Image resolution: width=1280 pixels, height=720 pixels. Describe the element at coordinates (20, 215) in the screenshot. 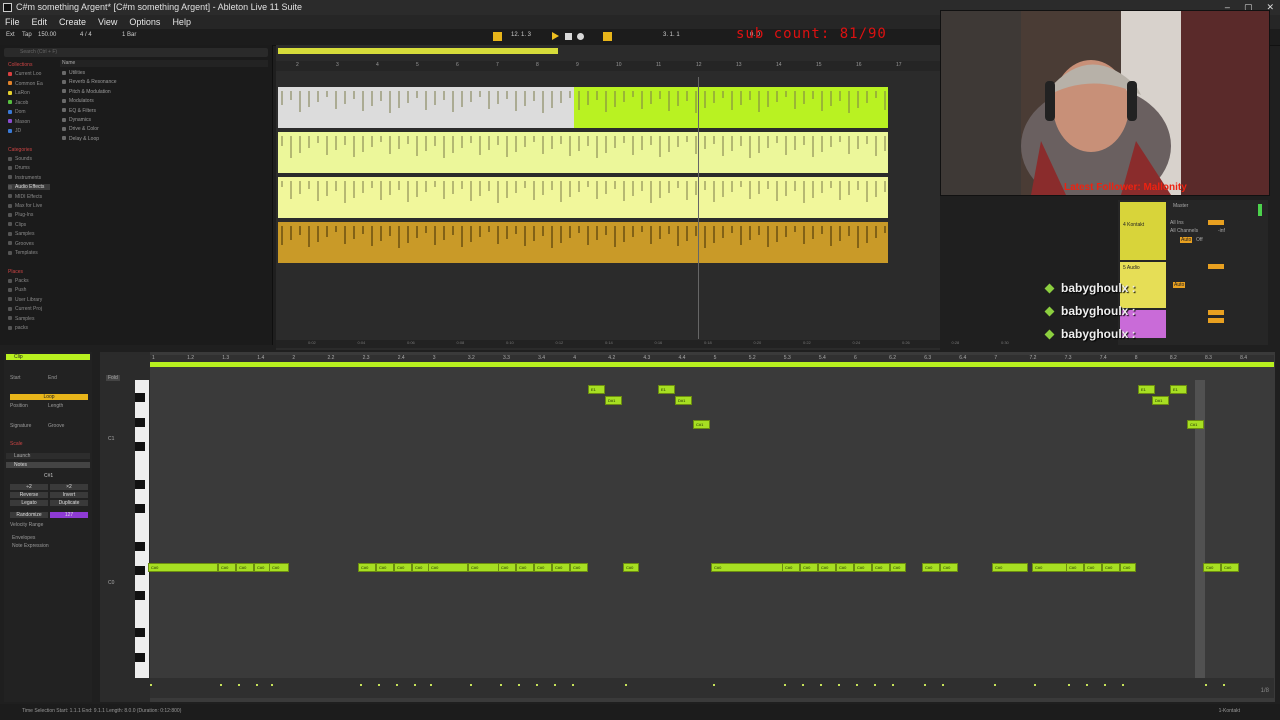

I see `category-item: Plug-Ins` at that location.